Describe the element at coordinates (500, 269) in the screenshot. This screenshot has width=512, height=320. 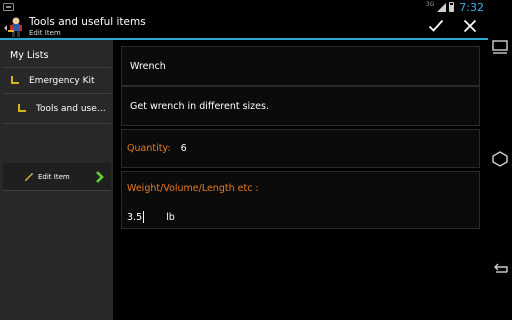
I see `back-icon` at that location.